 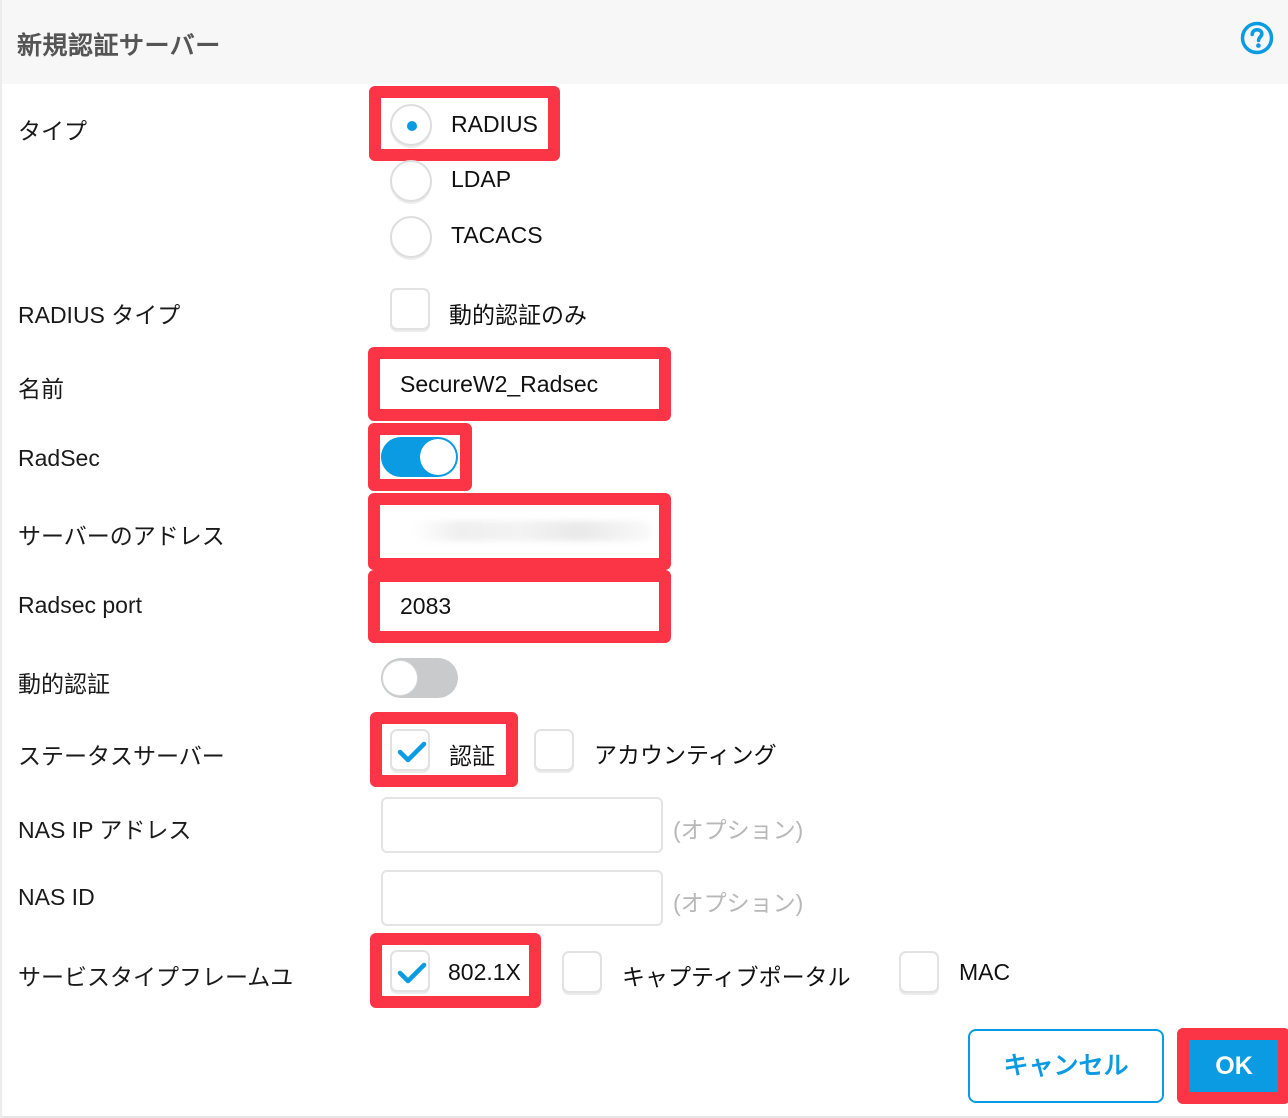 I want to click on dynamic-auth-toggle, so click(x=419, y=678).